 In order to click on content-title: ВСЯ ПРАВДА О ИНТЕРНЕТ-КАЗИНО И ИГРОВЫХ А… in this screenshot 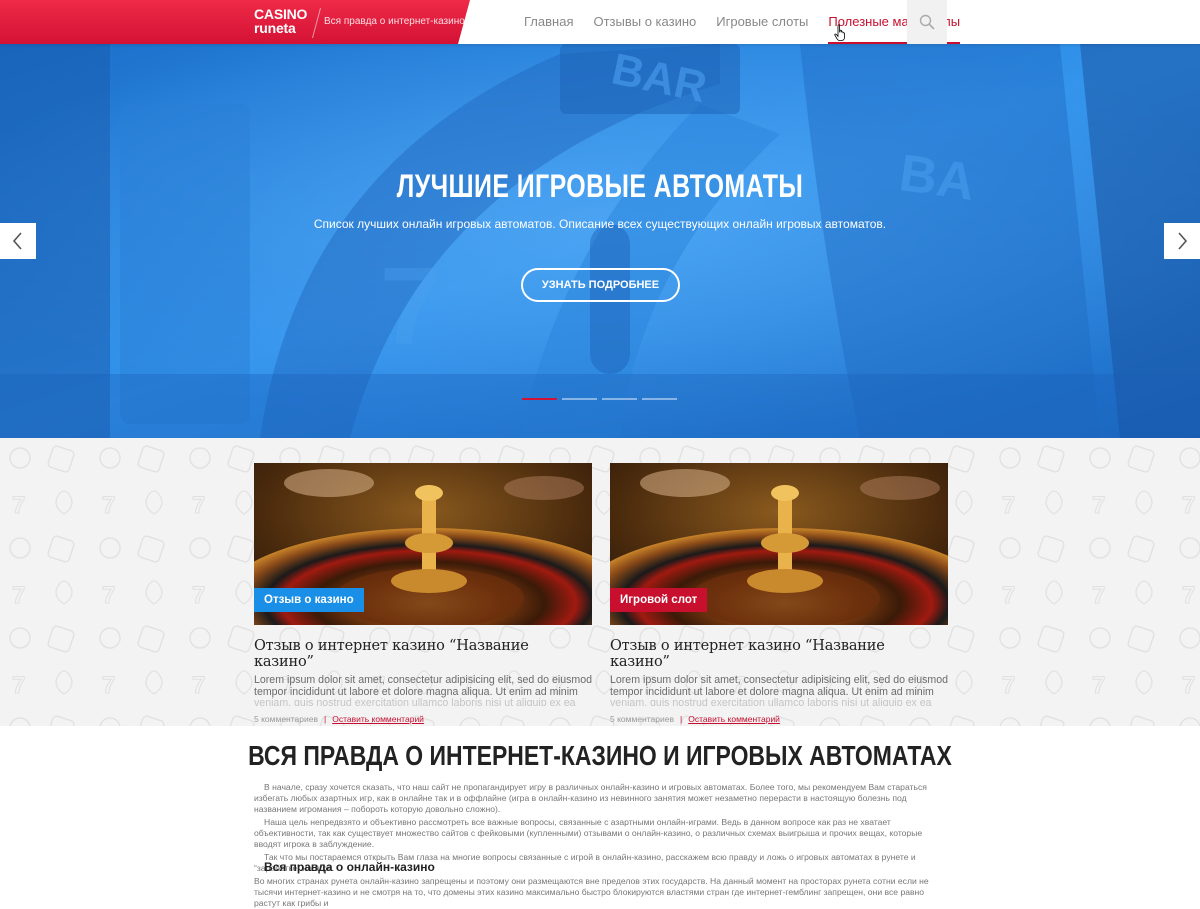, I will do `click(600, 755)`.